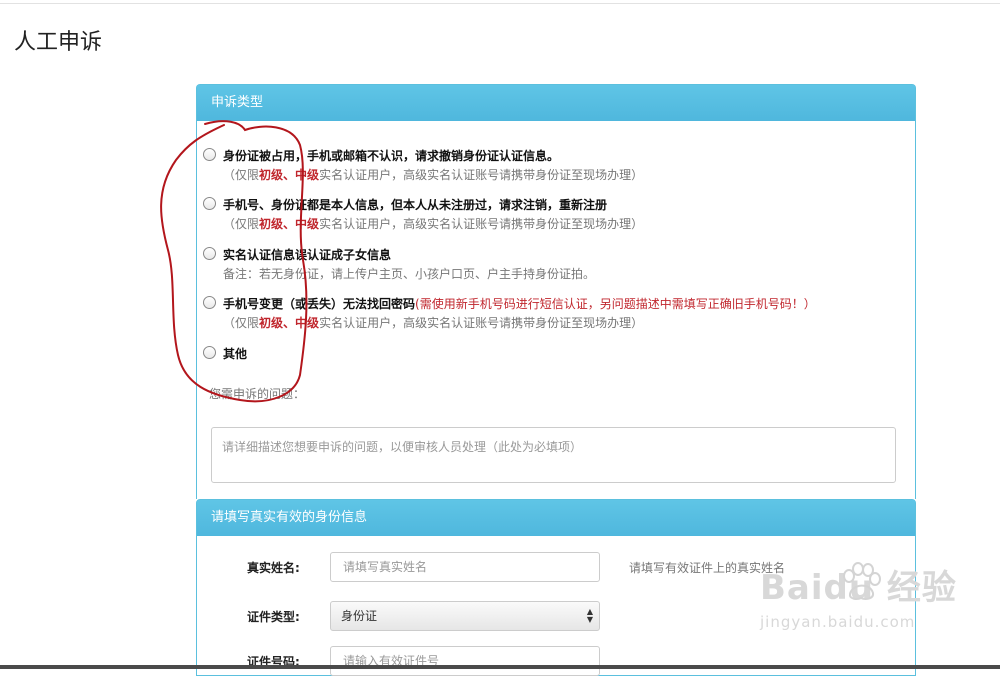  I want to click on option-note: 备注：若无身份证，请上传户主页、小孩户口页、户主手持身份证拍。, so click(409, 274).